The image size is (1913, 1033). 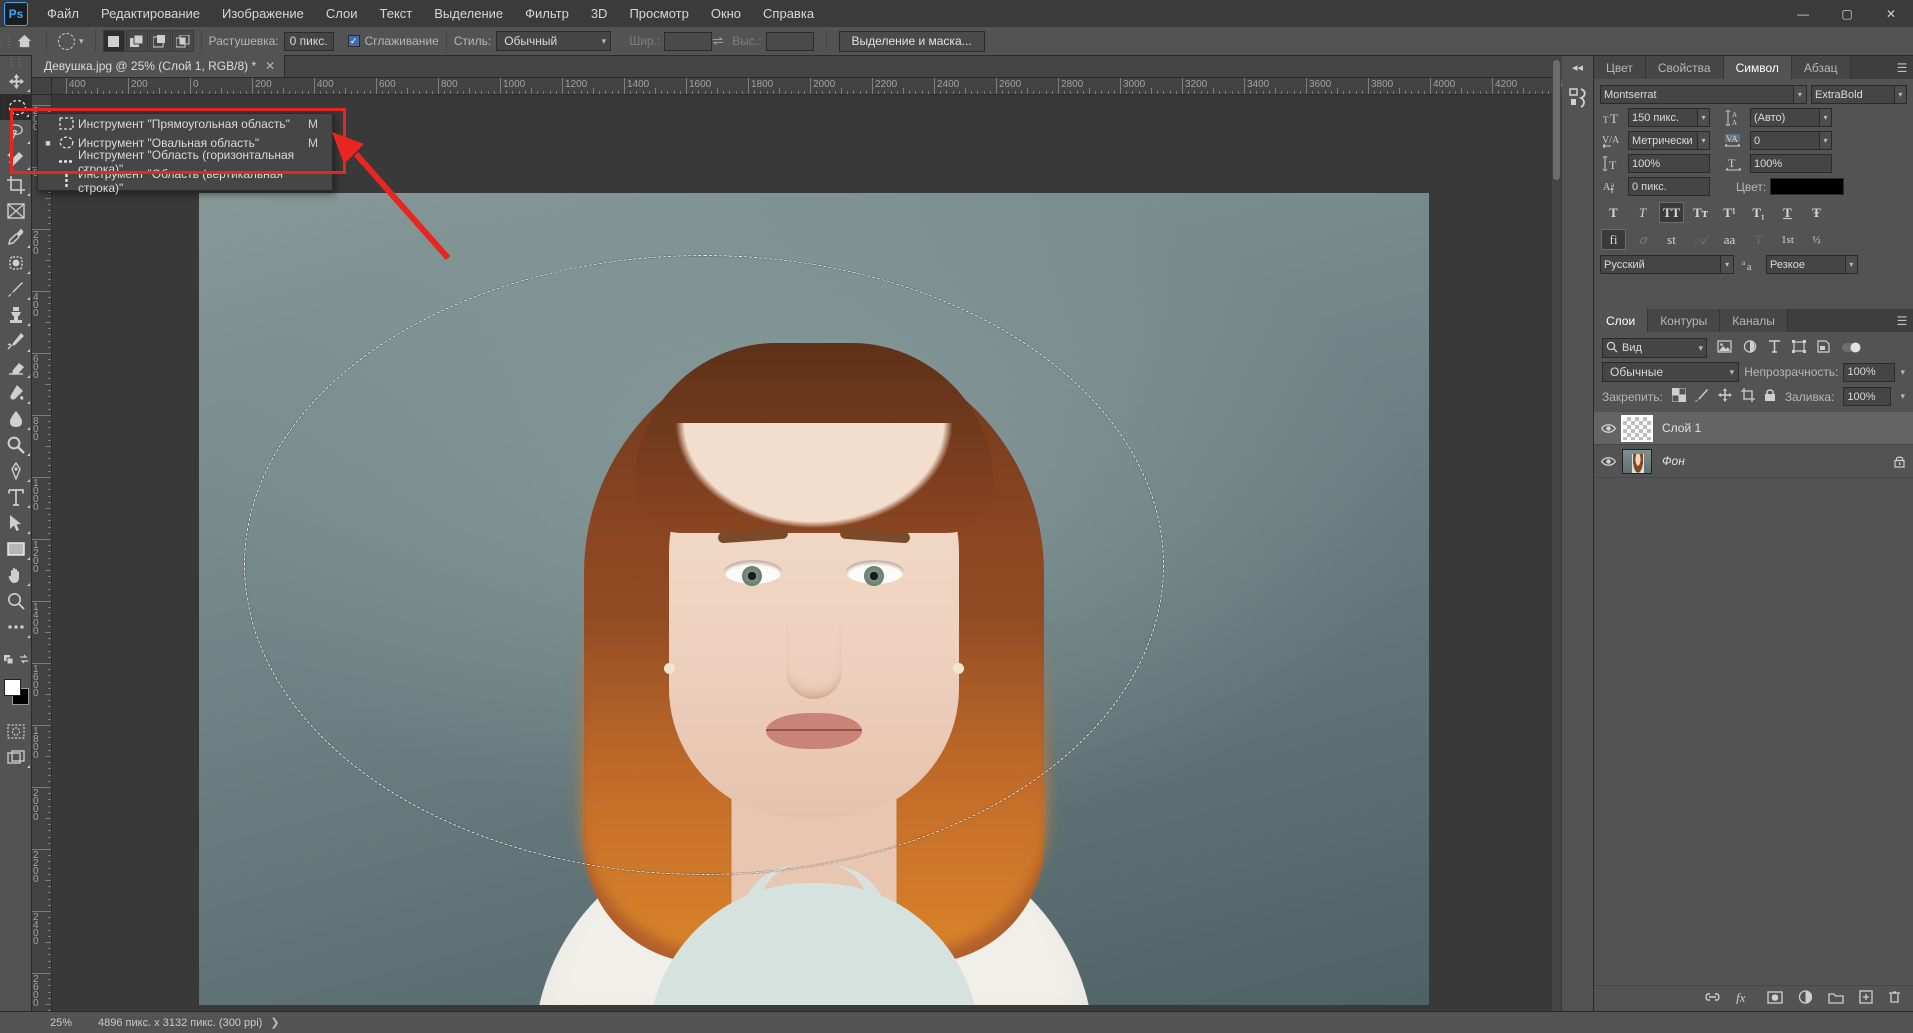 I want to click on spot-healing-brush-tool, so click(x=16, y=263).